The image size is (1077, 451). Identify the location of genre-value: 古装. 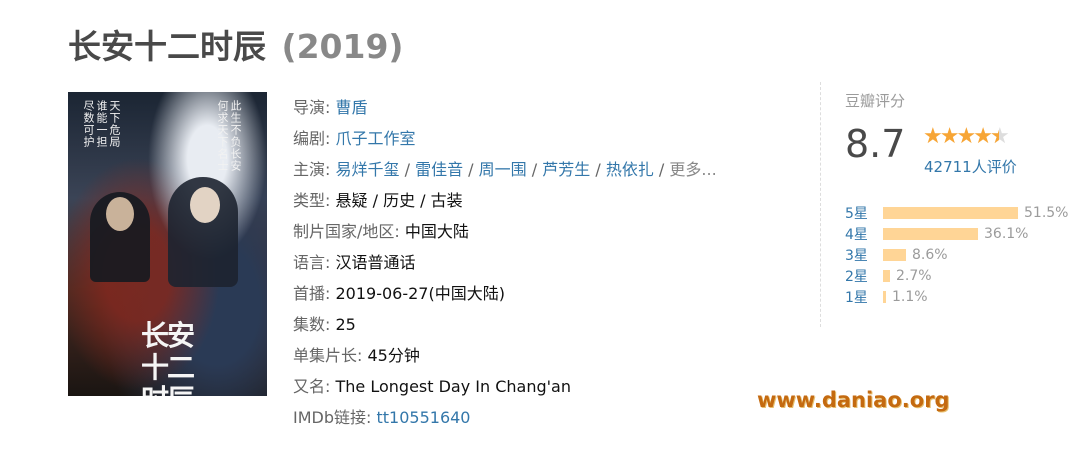
(446, 200).